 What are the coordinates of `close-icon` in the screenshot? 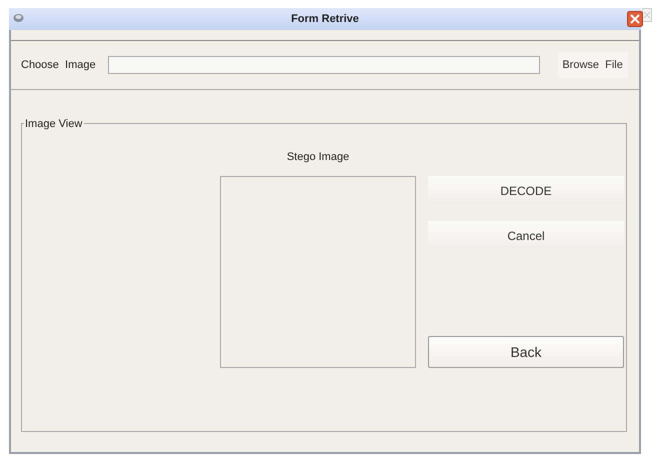 It's located at (635, 19).